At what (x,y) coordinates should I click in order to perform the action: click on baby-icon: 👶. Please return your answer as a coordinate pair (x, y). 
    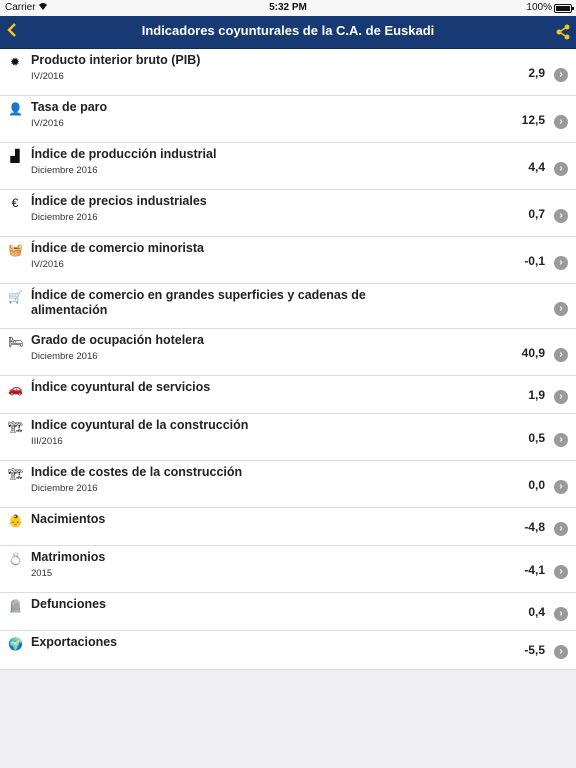
    Looking at the image, I should click on (15, 521).